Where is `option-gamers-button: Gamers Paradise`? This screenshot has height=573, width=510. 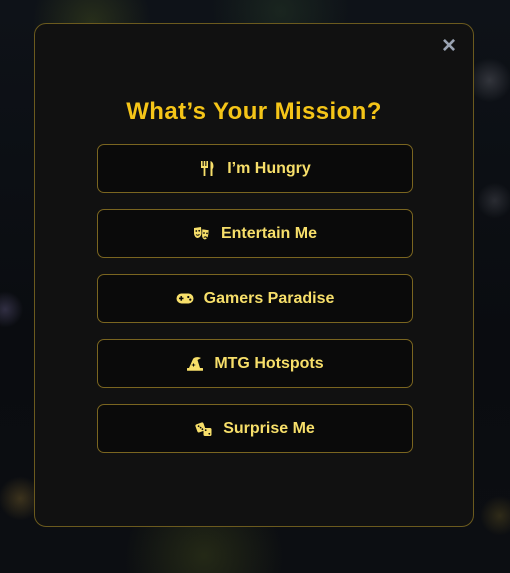
option-gamers-button: Gamers Paradise is located at coordinates (255, 298).